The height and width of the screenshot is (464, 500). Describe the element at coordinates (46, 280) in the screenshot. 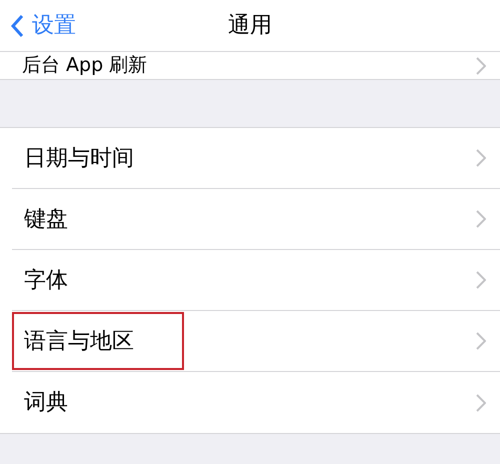

I see `settings-row: 字体` at that location.